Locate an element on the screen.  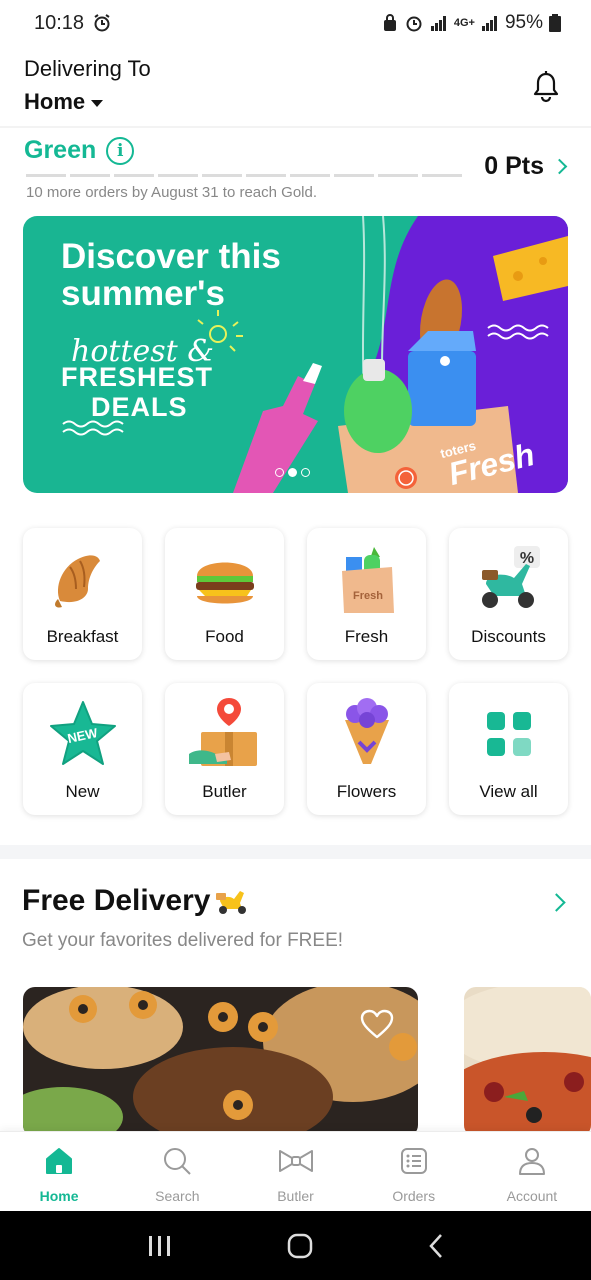
category-breakfast: Breakfast is located at coordinates (82, 594).